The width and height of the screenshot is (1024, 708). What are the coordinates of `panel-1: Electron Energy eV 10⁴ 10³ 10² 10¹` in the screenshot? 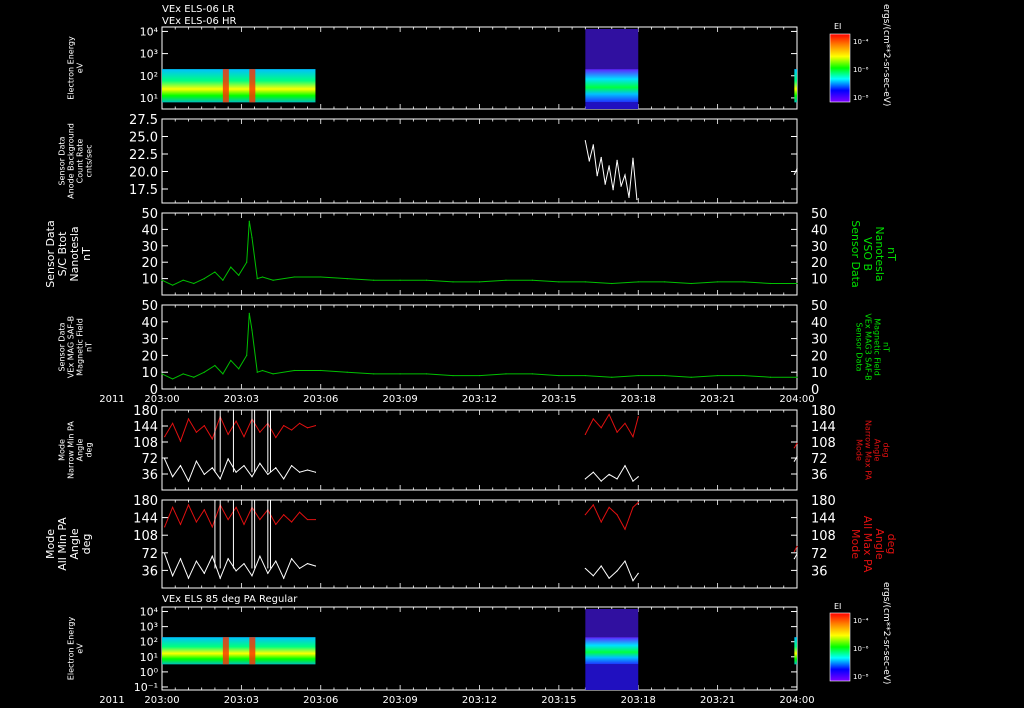 It's located at (432, 67).